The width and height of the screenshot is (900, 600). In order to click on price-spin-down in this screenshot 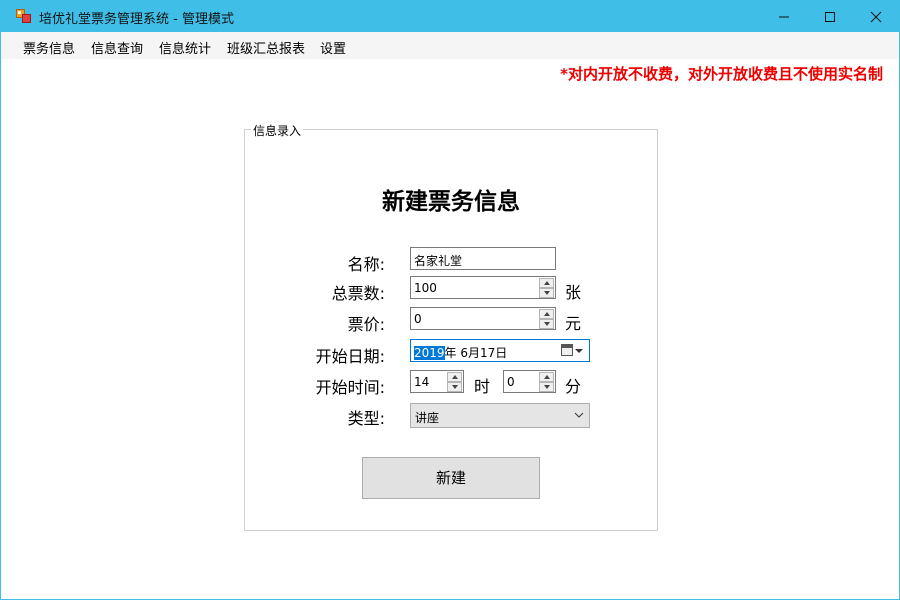, I will do `click(546, 324)`.